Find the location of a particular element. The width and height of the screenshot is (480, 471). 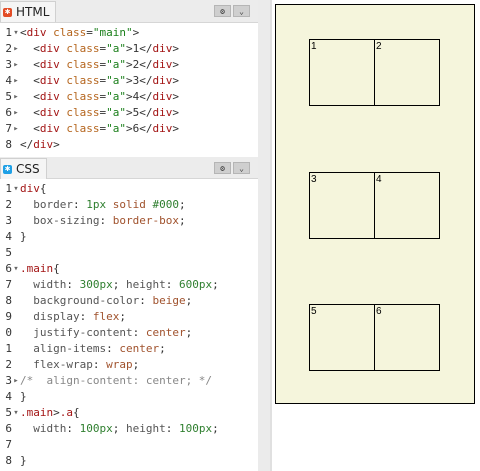

code-text: /* align-content: center; */ is located at coordinates (116, 381).